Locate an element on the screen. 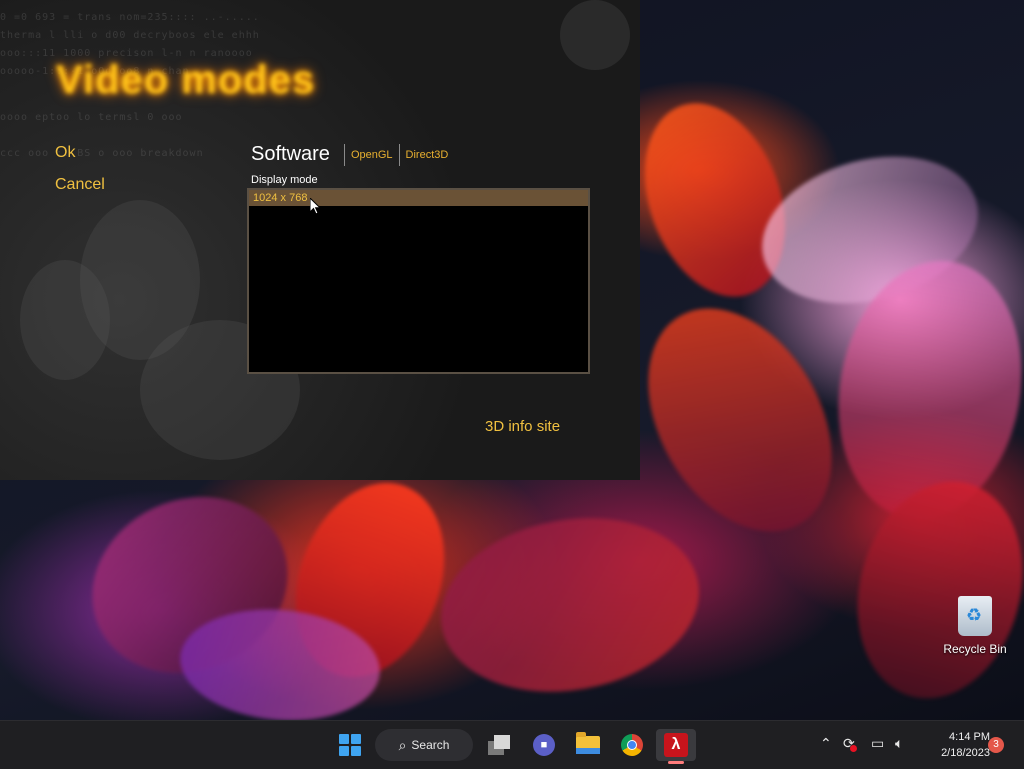 The image size is (1024, 769). search-icon: ⌕ is located at coordinates (402, 744).